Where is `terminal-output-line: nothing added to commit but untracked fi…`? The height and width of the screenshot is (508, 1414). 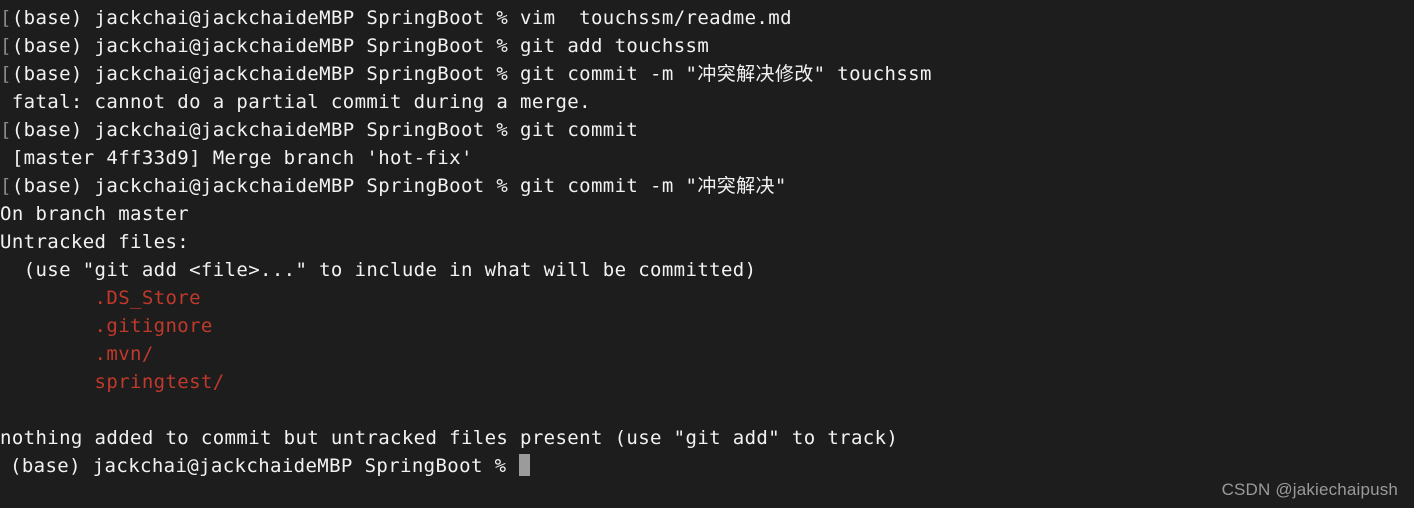 terminal-output-line: nothing added to commit but untracked fi… is located at coordinates (449, 438).